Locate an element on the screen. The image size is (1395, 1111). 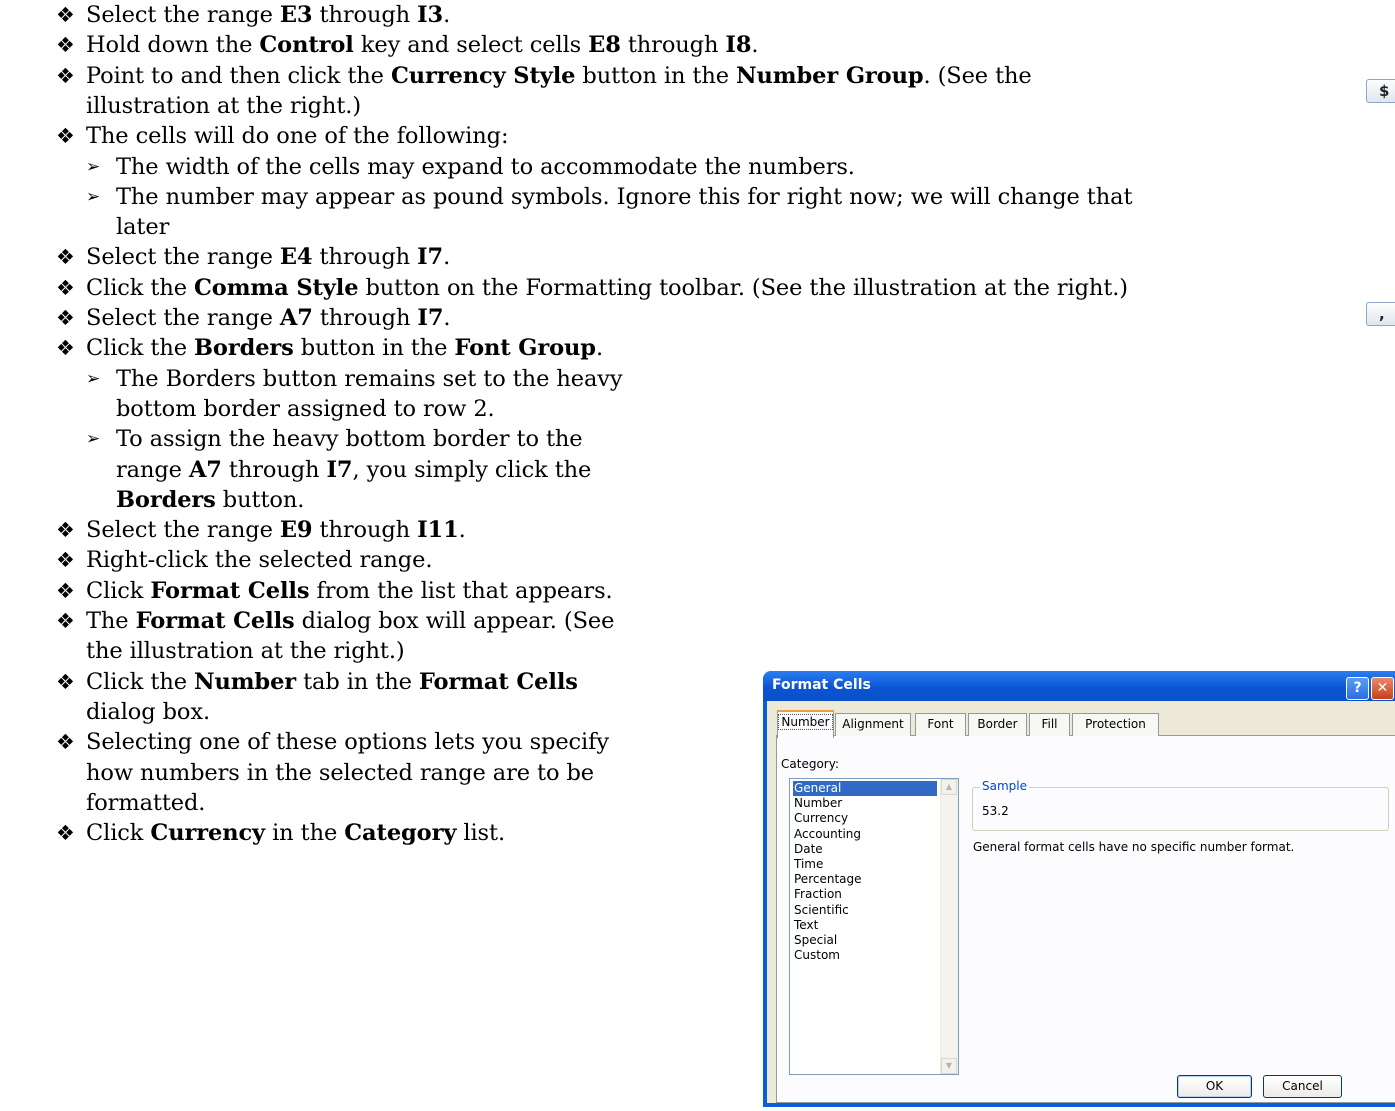
category-scrollbar: ▲ ▼ is located at coordinates (949, 926).